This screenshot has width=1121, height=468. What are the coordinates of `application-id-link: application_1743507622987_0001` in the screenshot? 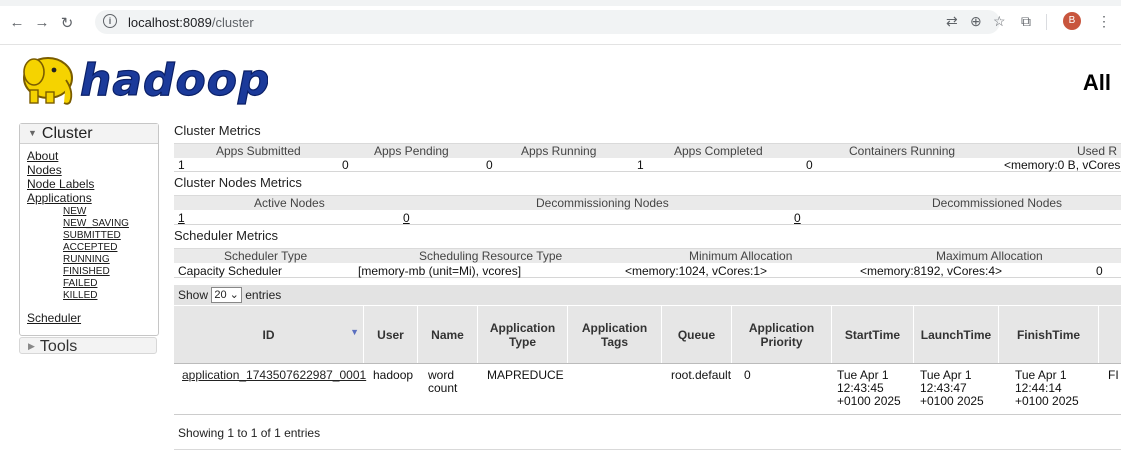 It's located at (274, 375).